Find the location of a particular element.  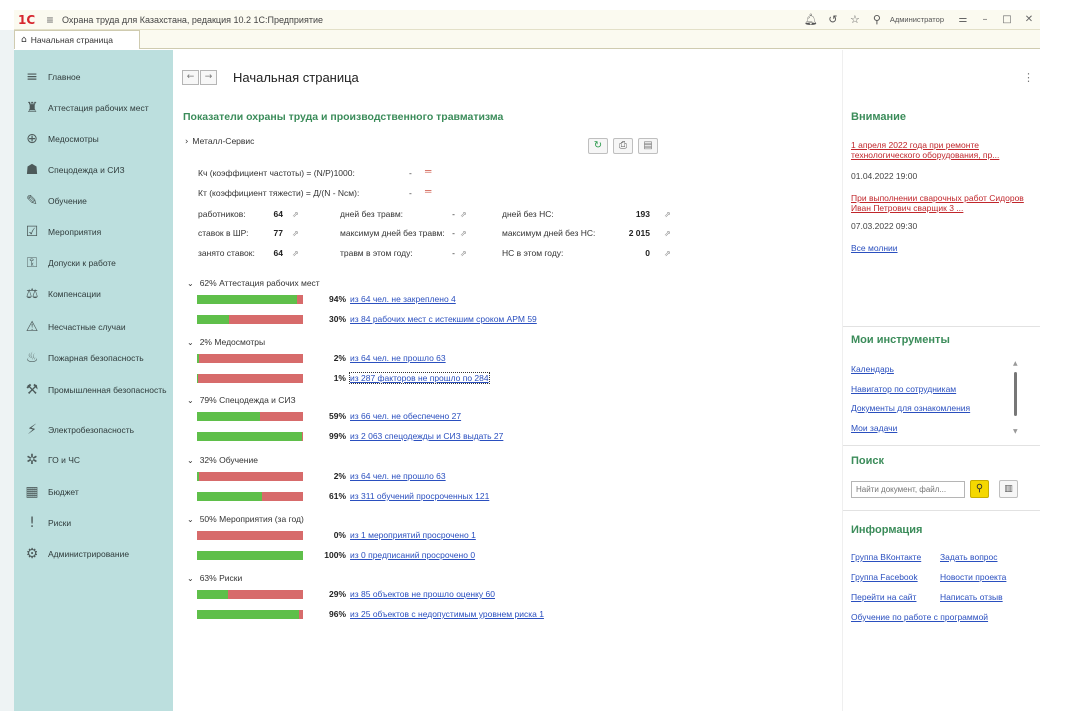

info-link-training: Обучение по работе с программой is located at coordinates (919, 617).